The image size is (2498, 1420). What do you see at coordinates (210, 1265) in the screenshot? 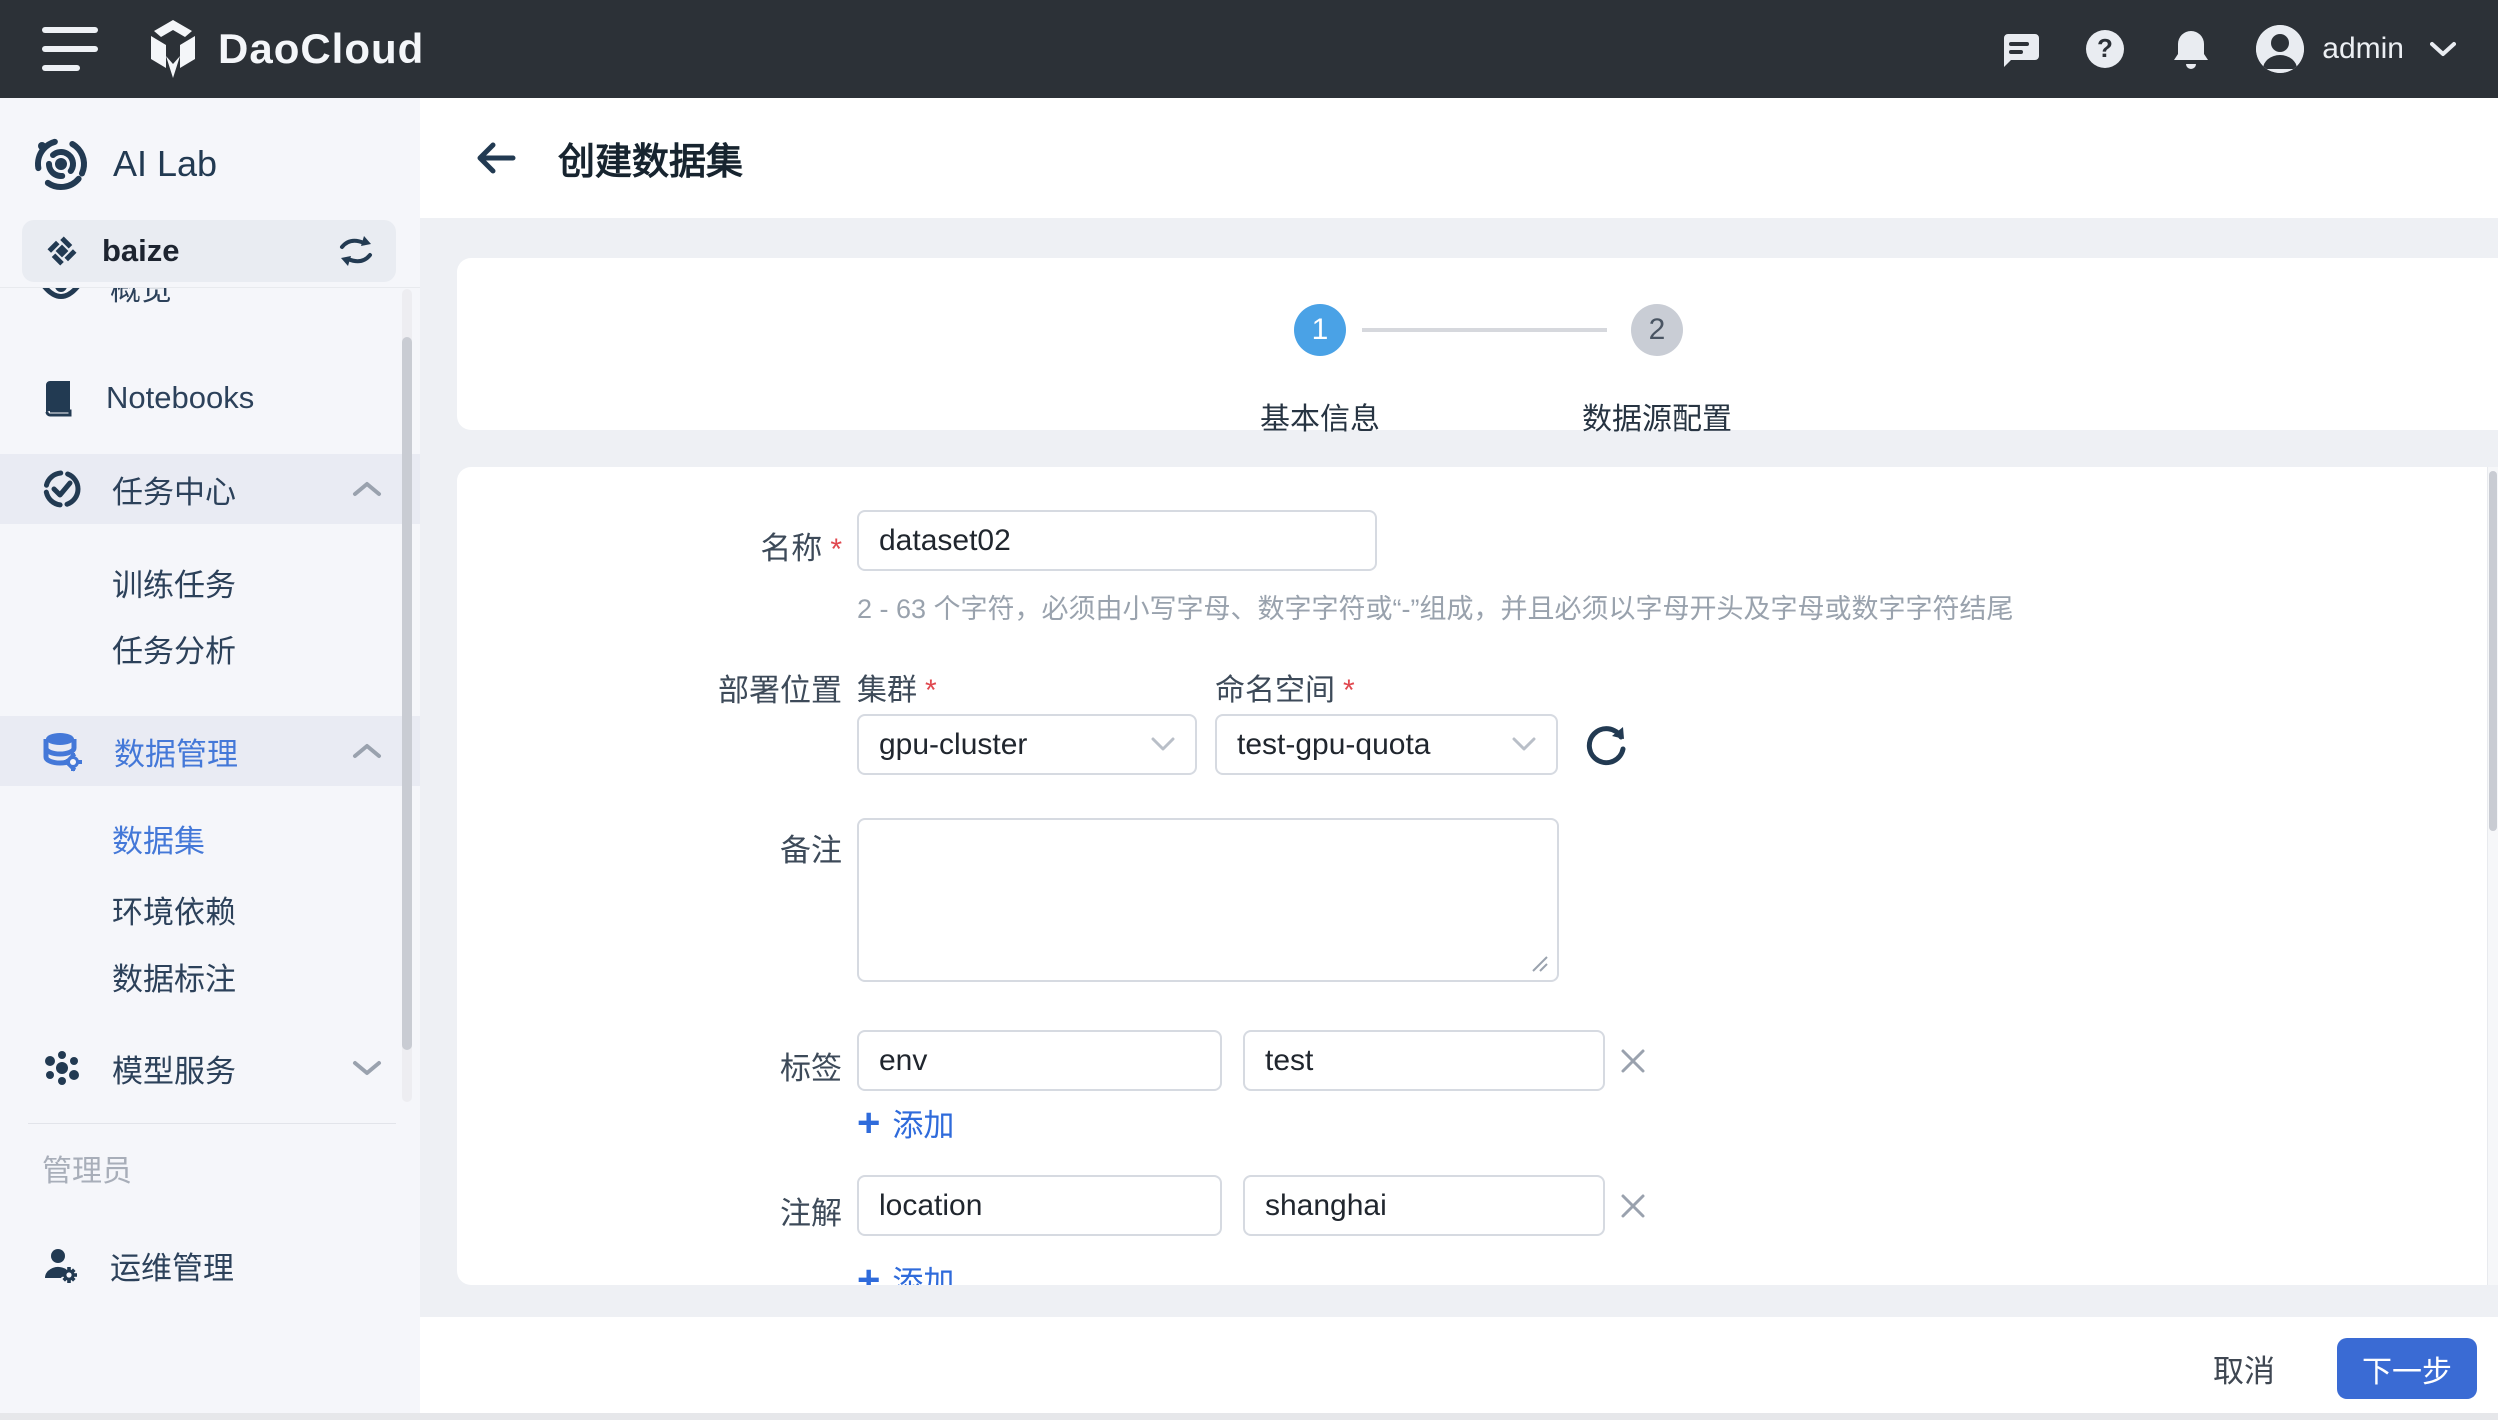
I see `sidebar-item-ops-management: 运维管理` at bounding box center [210, 1265].